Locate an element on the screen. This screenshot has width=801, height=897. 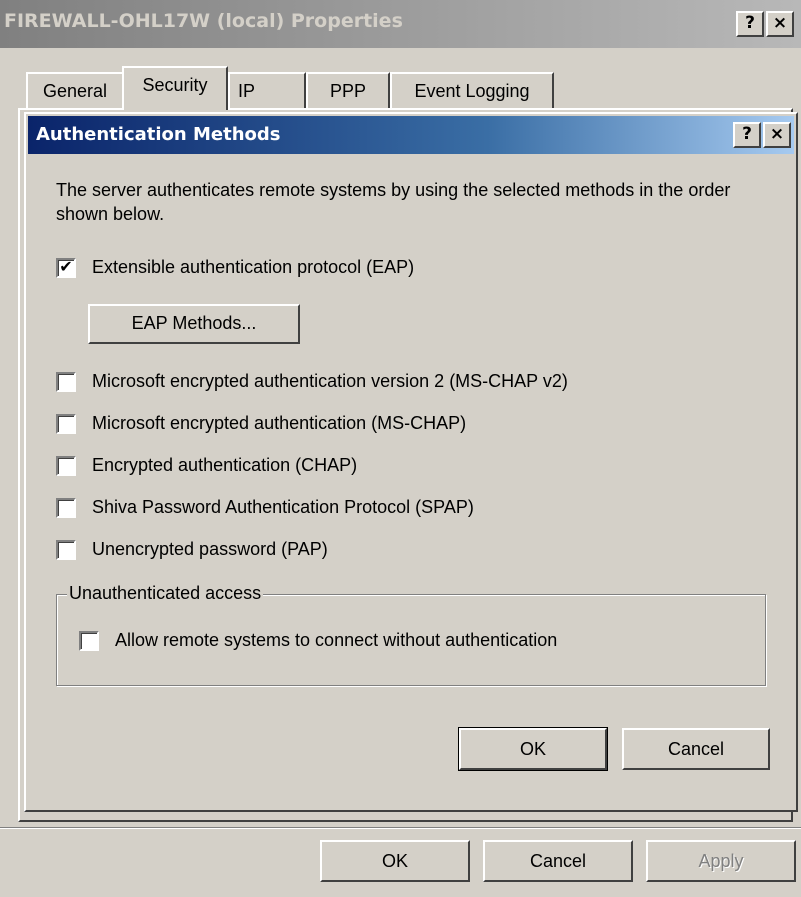
eap-checkbox: ✔ is located at coordinates (66, 268).